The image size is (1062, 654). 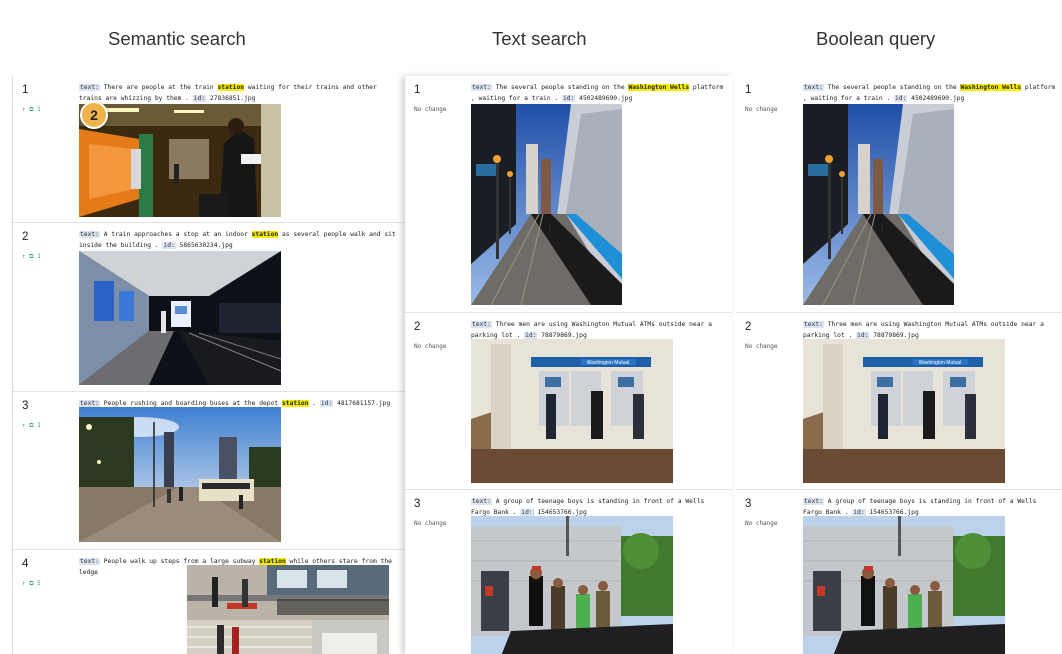 What do you see at coordinates (160, 87) in the screenshot?
I see `caption-text: There are people at the train` at bounding box center [160, 87].